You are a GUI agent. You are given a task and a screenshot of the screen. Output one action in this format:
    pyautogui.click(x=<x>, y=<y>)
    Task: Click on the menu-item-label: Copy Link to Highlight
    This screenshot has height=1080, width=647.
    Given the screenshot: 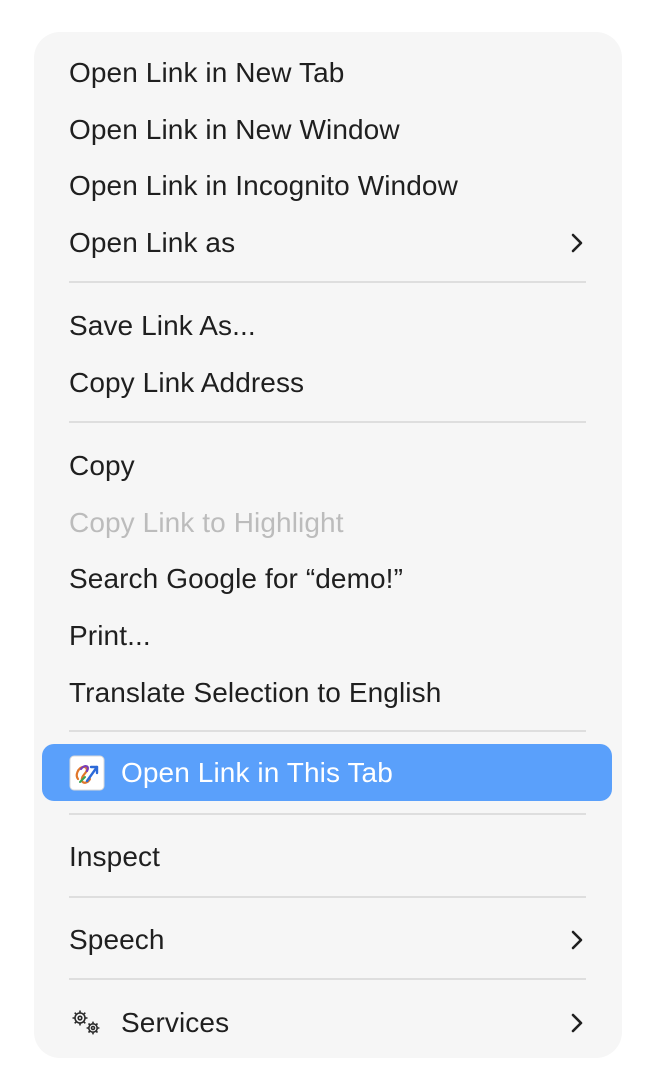 What is the action you would take?
    pyautogui.click(x=206, y=522)
    